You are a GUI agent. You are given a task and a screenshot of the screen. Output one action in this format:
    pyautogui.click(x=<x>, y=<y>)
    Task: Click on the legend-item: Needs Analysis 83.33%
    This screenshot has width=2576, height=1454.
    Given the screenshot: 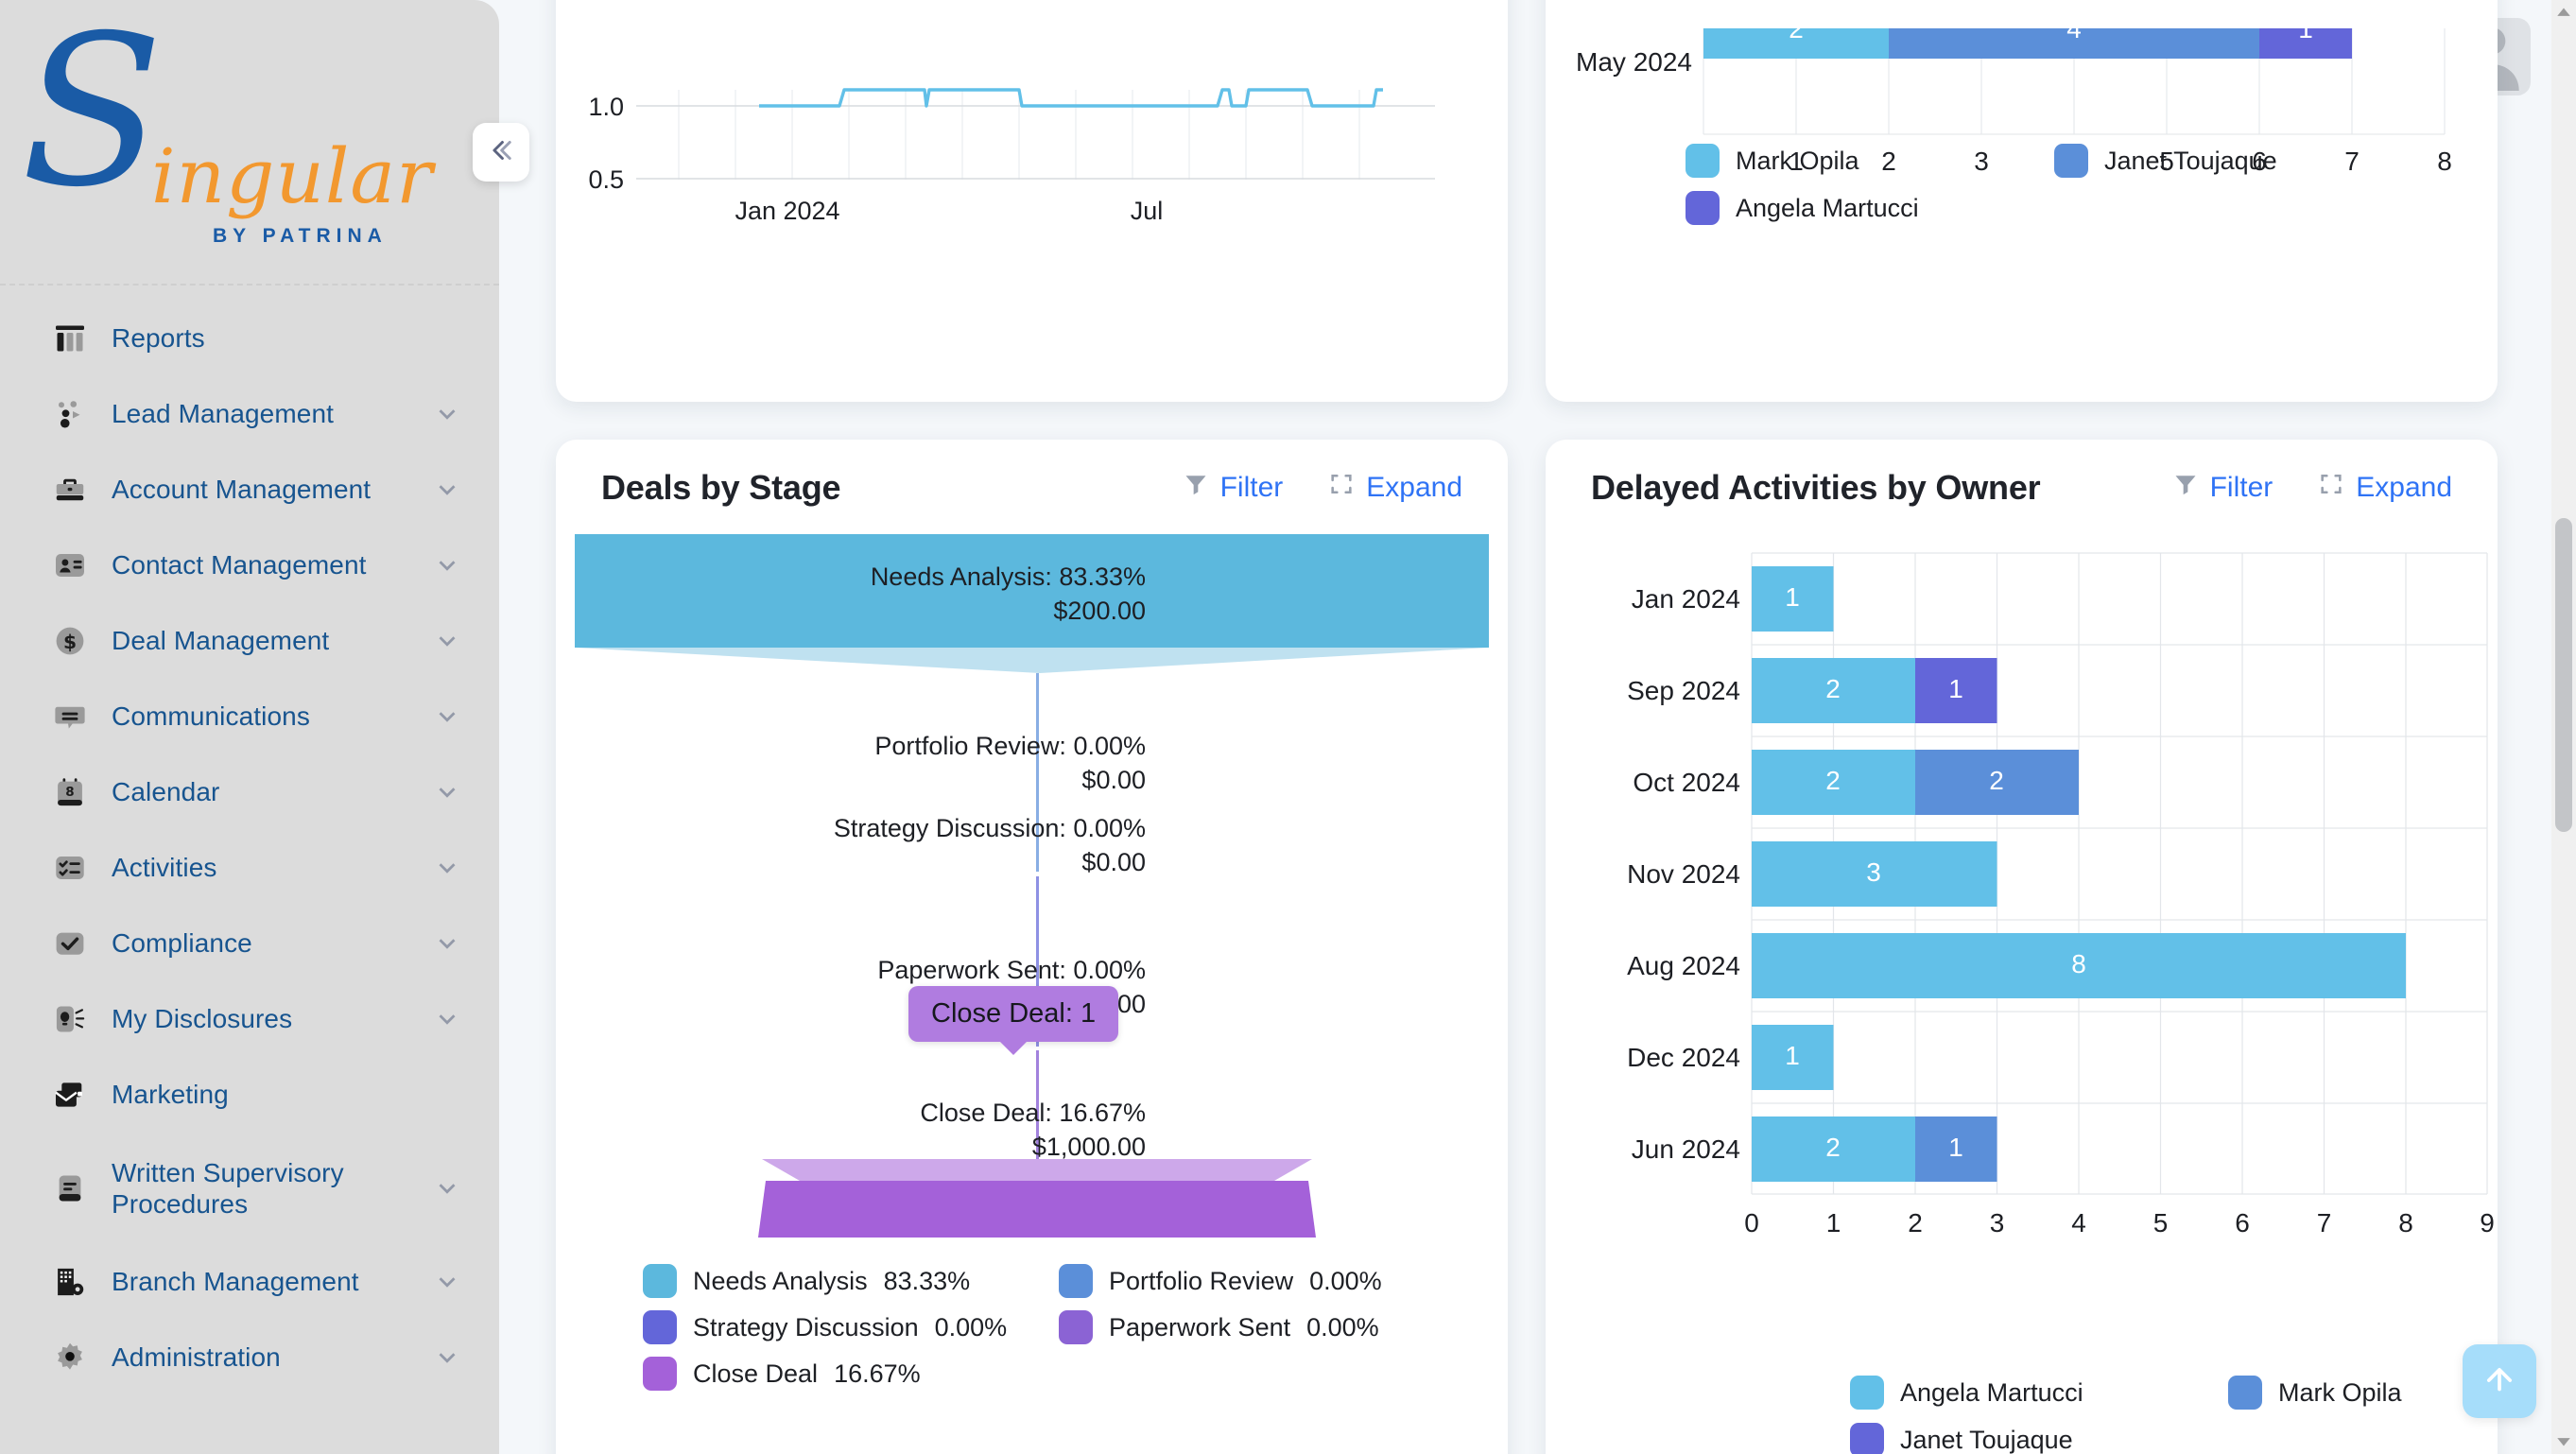 What is the action you would take?
    pyautogui.click(x=841, y=1281)
    